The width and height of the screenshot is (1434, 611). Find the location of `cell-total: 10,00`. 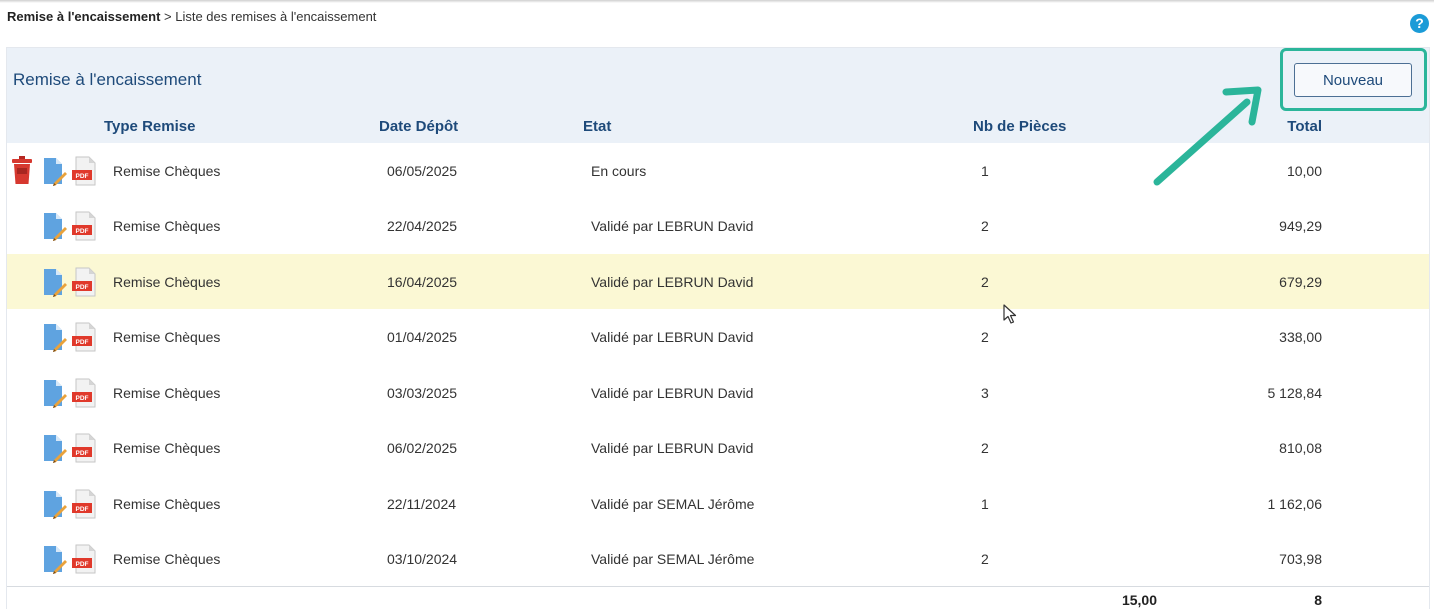

cell-total: 10,00 is located at coordinates (1304, 171).